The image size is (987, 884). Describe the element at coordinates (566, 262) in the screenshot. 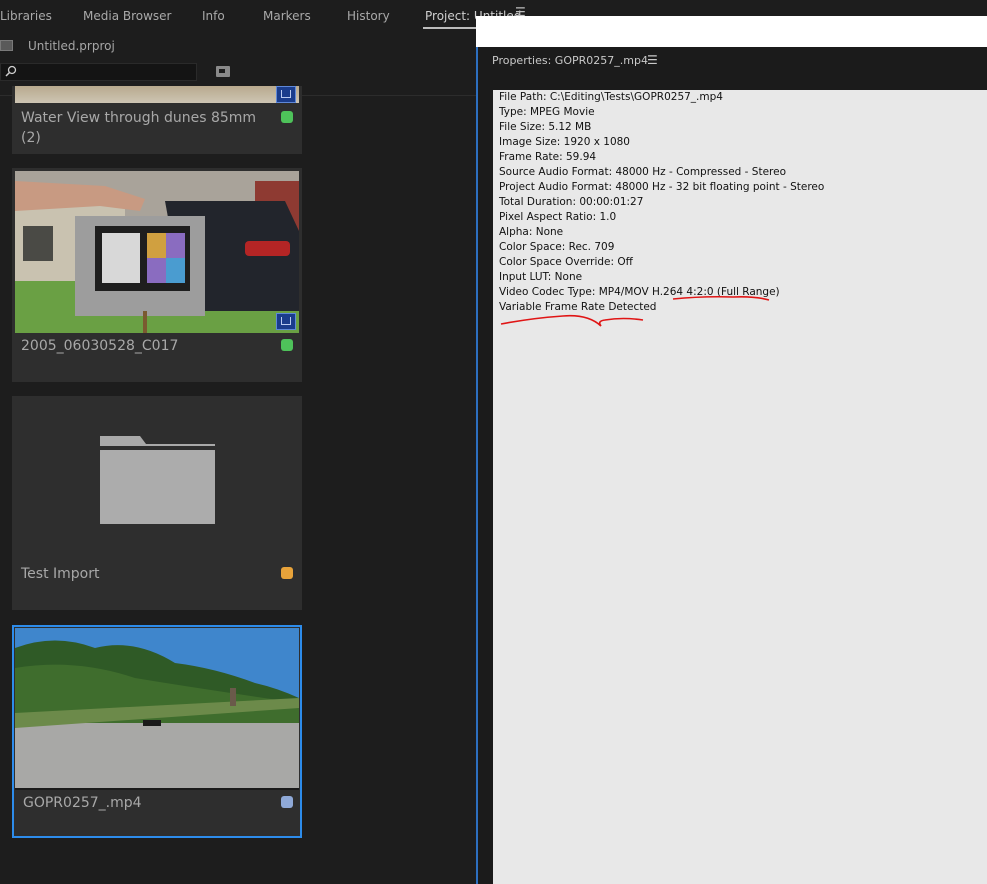

I see `property-color-space-override: Color Space Override: Off` at that location.